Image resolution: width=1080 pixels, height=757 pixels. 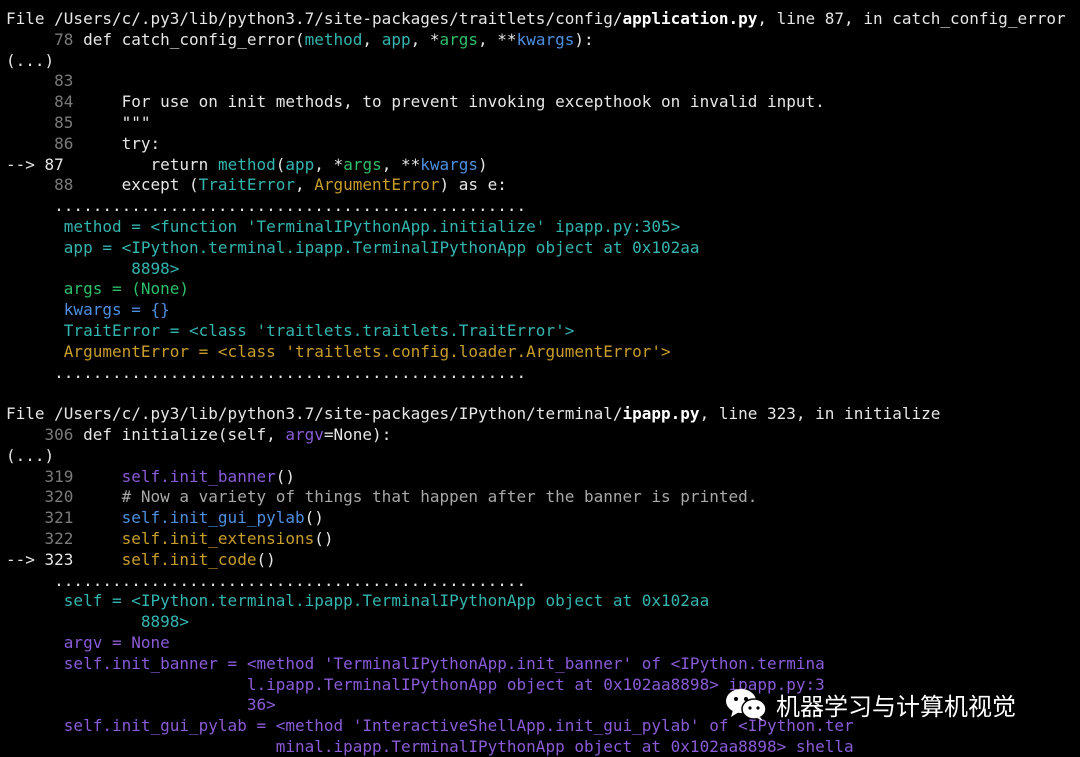 I want to click on terminal-line: kwargs = {}, so click(x=88, y=309).